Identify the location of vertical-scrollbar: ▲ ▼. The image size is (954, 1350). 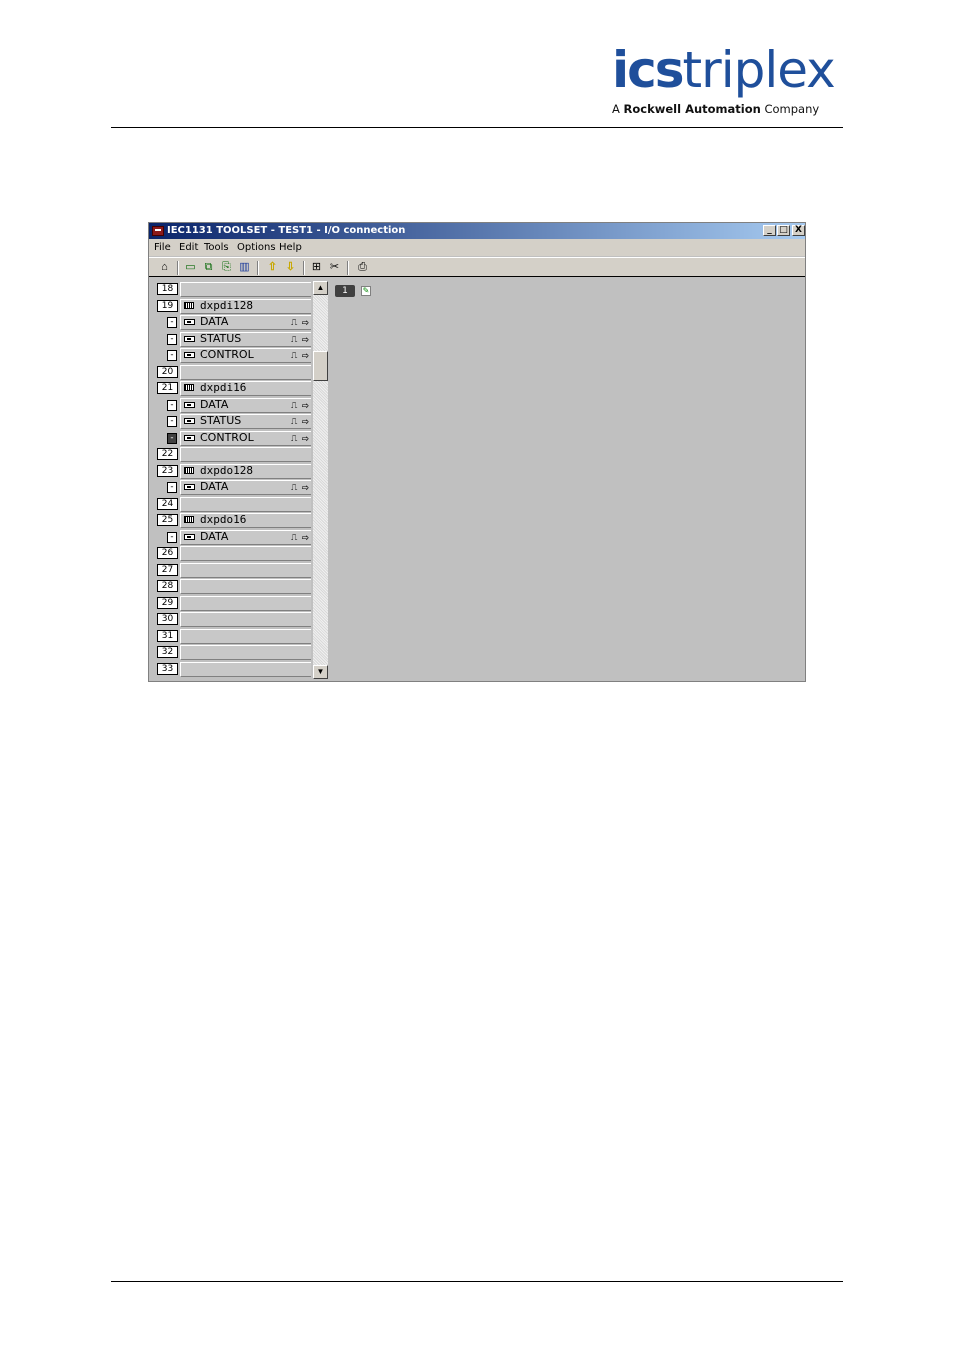
(320, 480).